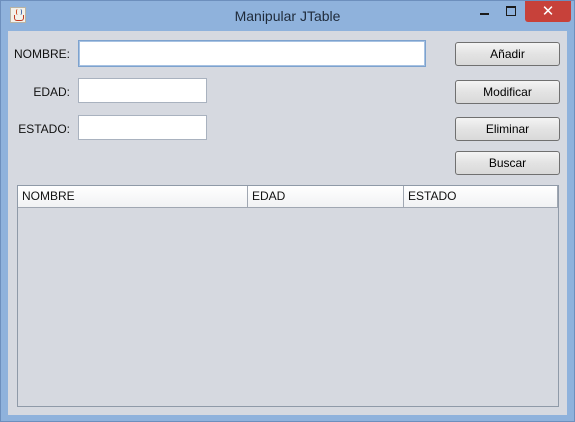 This screenshot has height=422, width=575. What do you see at coordinates (507, 129) in the screenshot?
I see `eliminar-button: Eliminar` at bounding box center [507, 129].